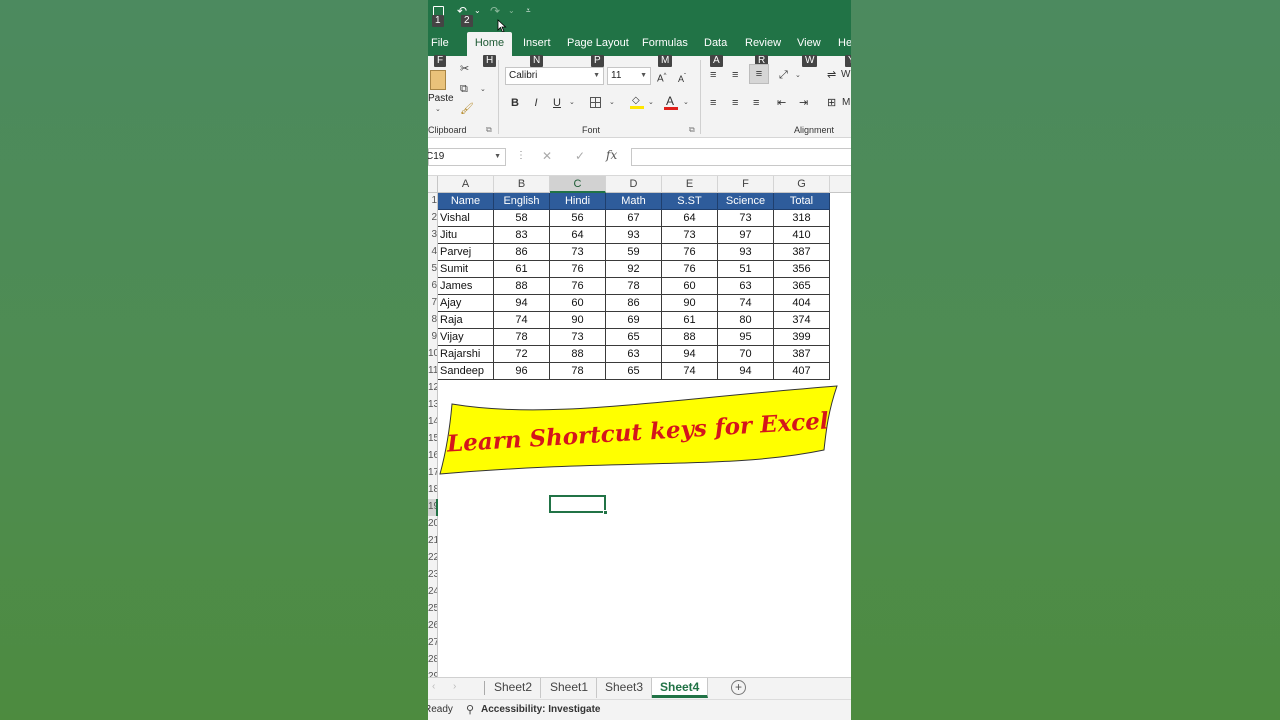 The height and width of the screenshot is (720, 1280). What do you see at coordinates (802, 235) in the screenshot?
I see `score-cell: 410` at bounding box center [802, 235].